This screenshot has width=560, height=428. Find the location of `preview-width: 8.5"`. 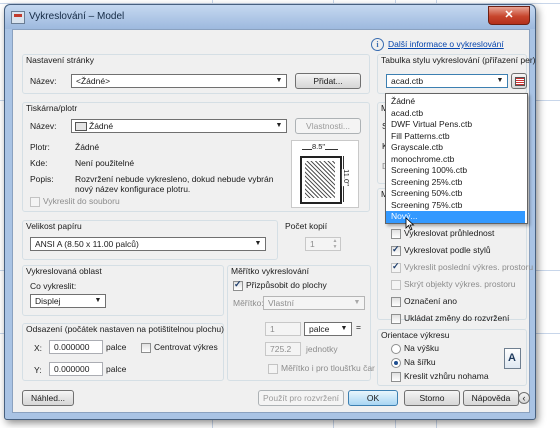

preview-width: 8.5" is located at coordinates (319, 146).